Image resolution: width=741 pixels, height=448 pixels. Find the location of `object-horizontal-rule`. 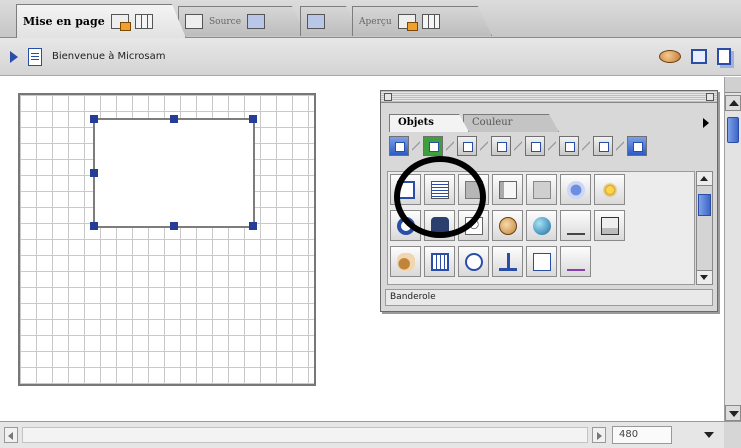

object-horizontal-rule is located at coordinates (575, 225).